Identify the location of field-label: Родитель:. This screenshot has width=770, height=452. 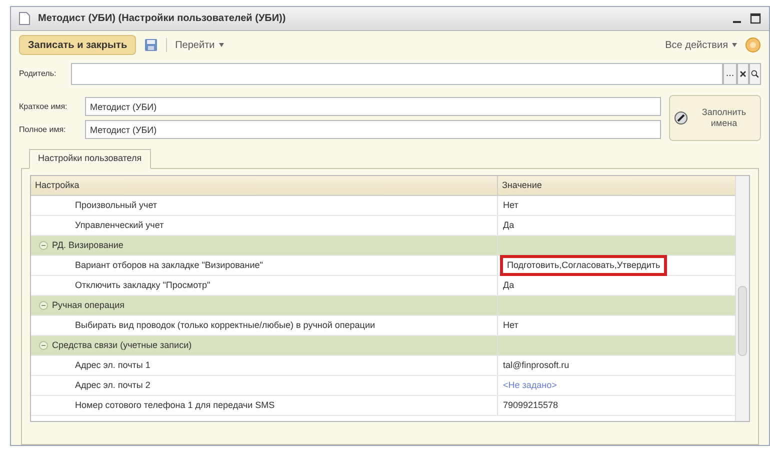
(38, 74).